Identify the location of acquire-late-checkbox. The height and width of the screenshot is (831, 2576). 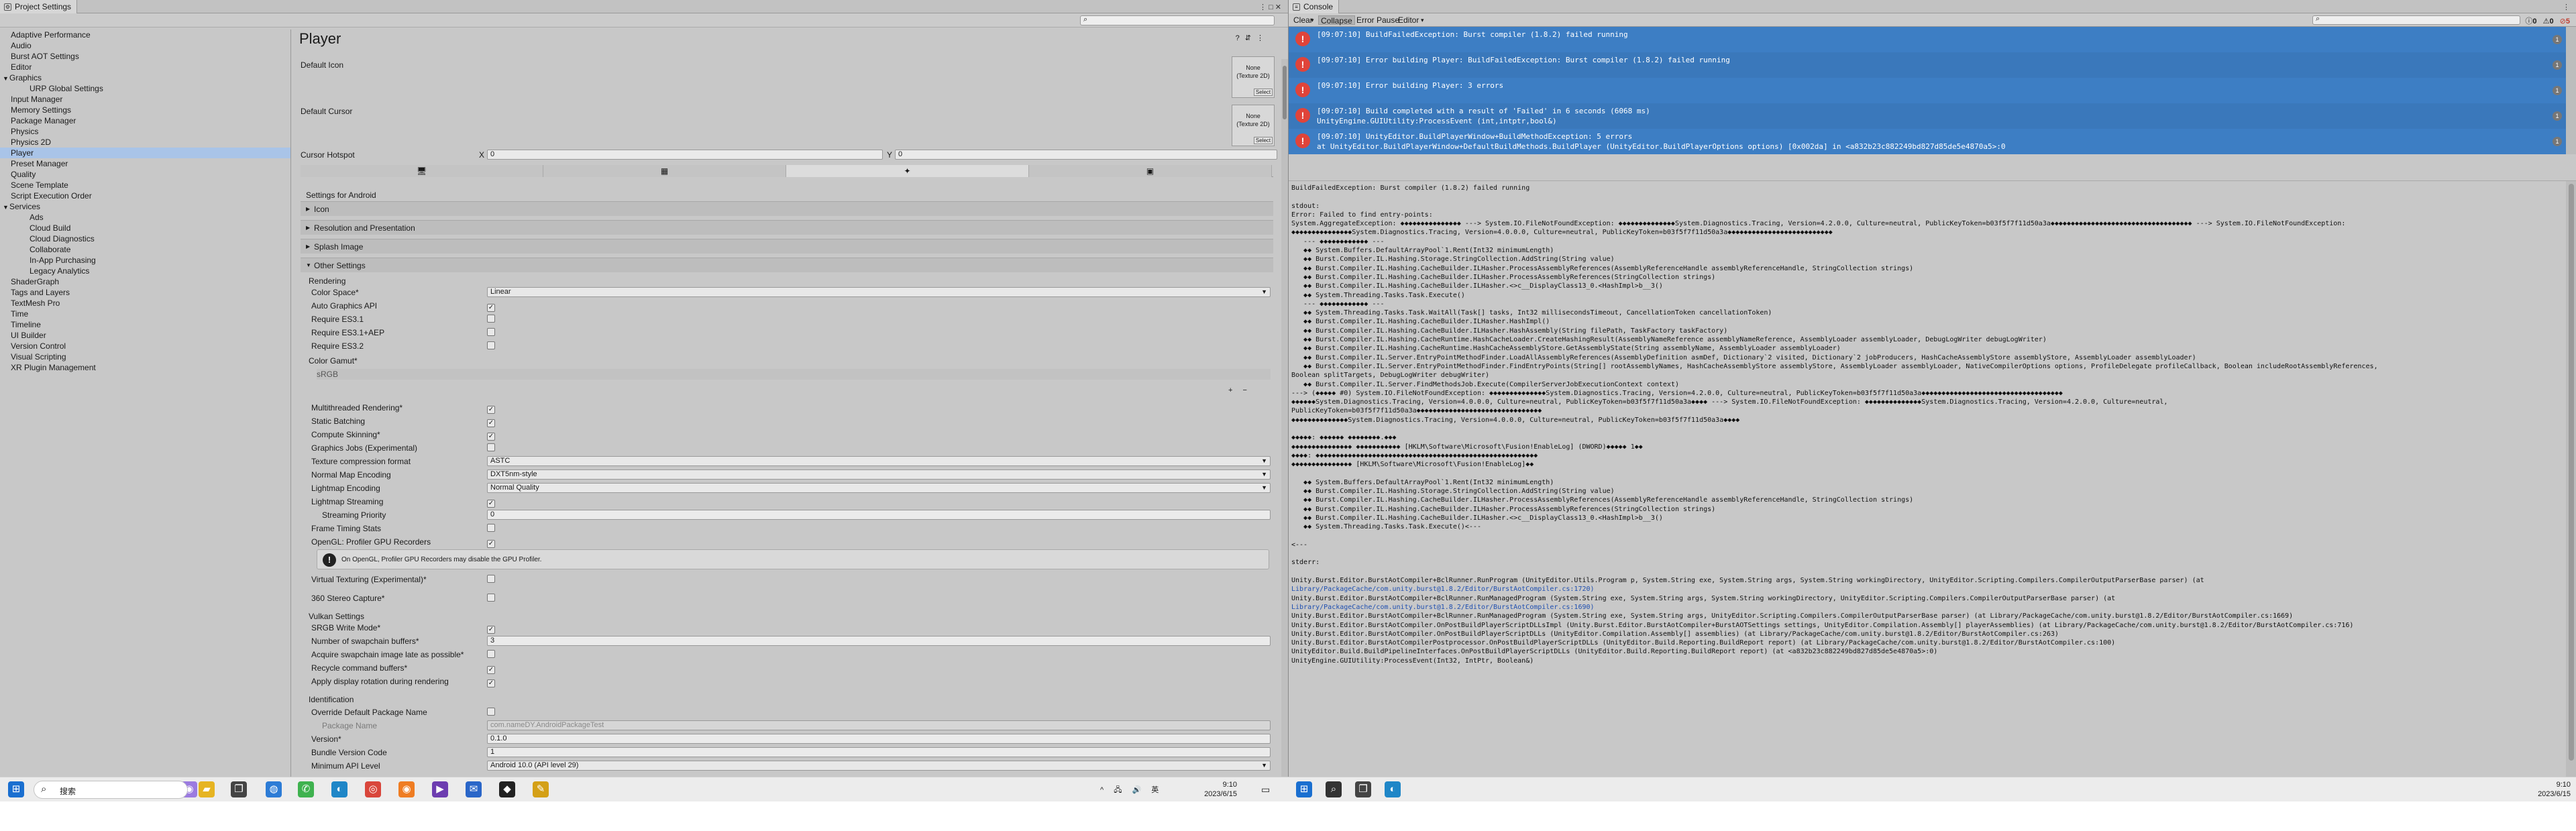
(491, 654).